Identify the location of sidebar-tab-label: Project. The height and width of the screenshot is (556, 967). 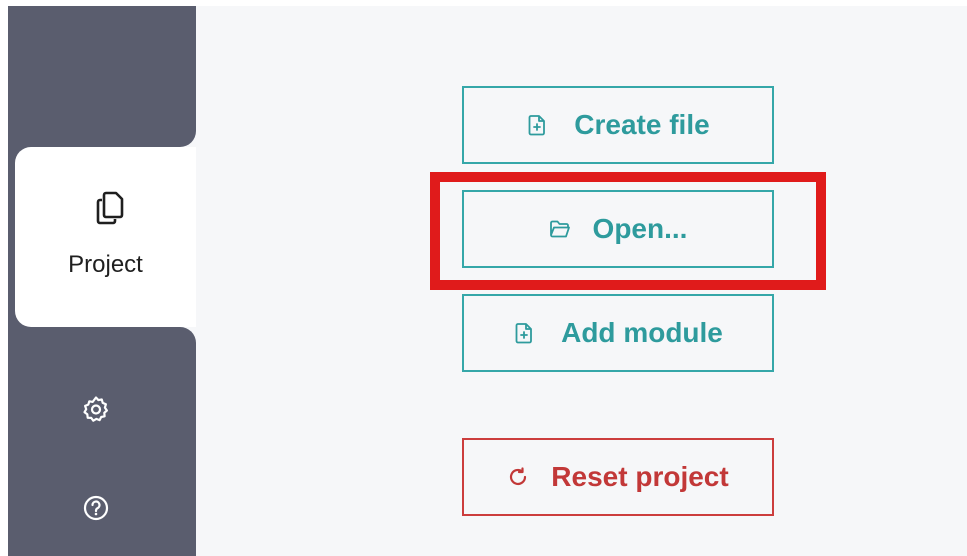
(105, 264).